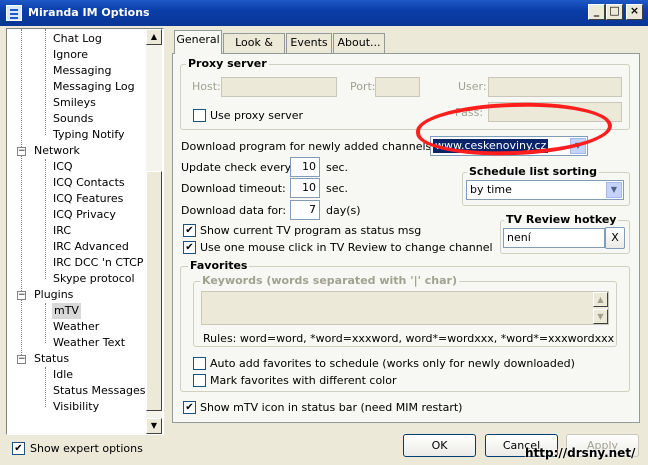  Describe the element at coordinates (309, 43) in the screenshot. I see `tab-events: Events` at that location.